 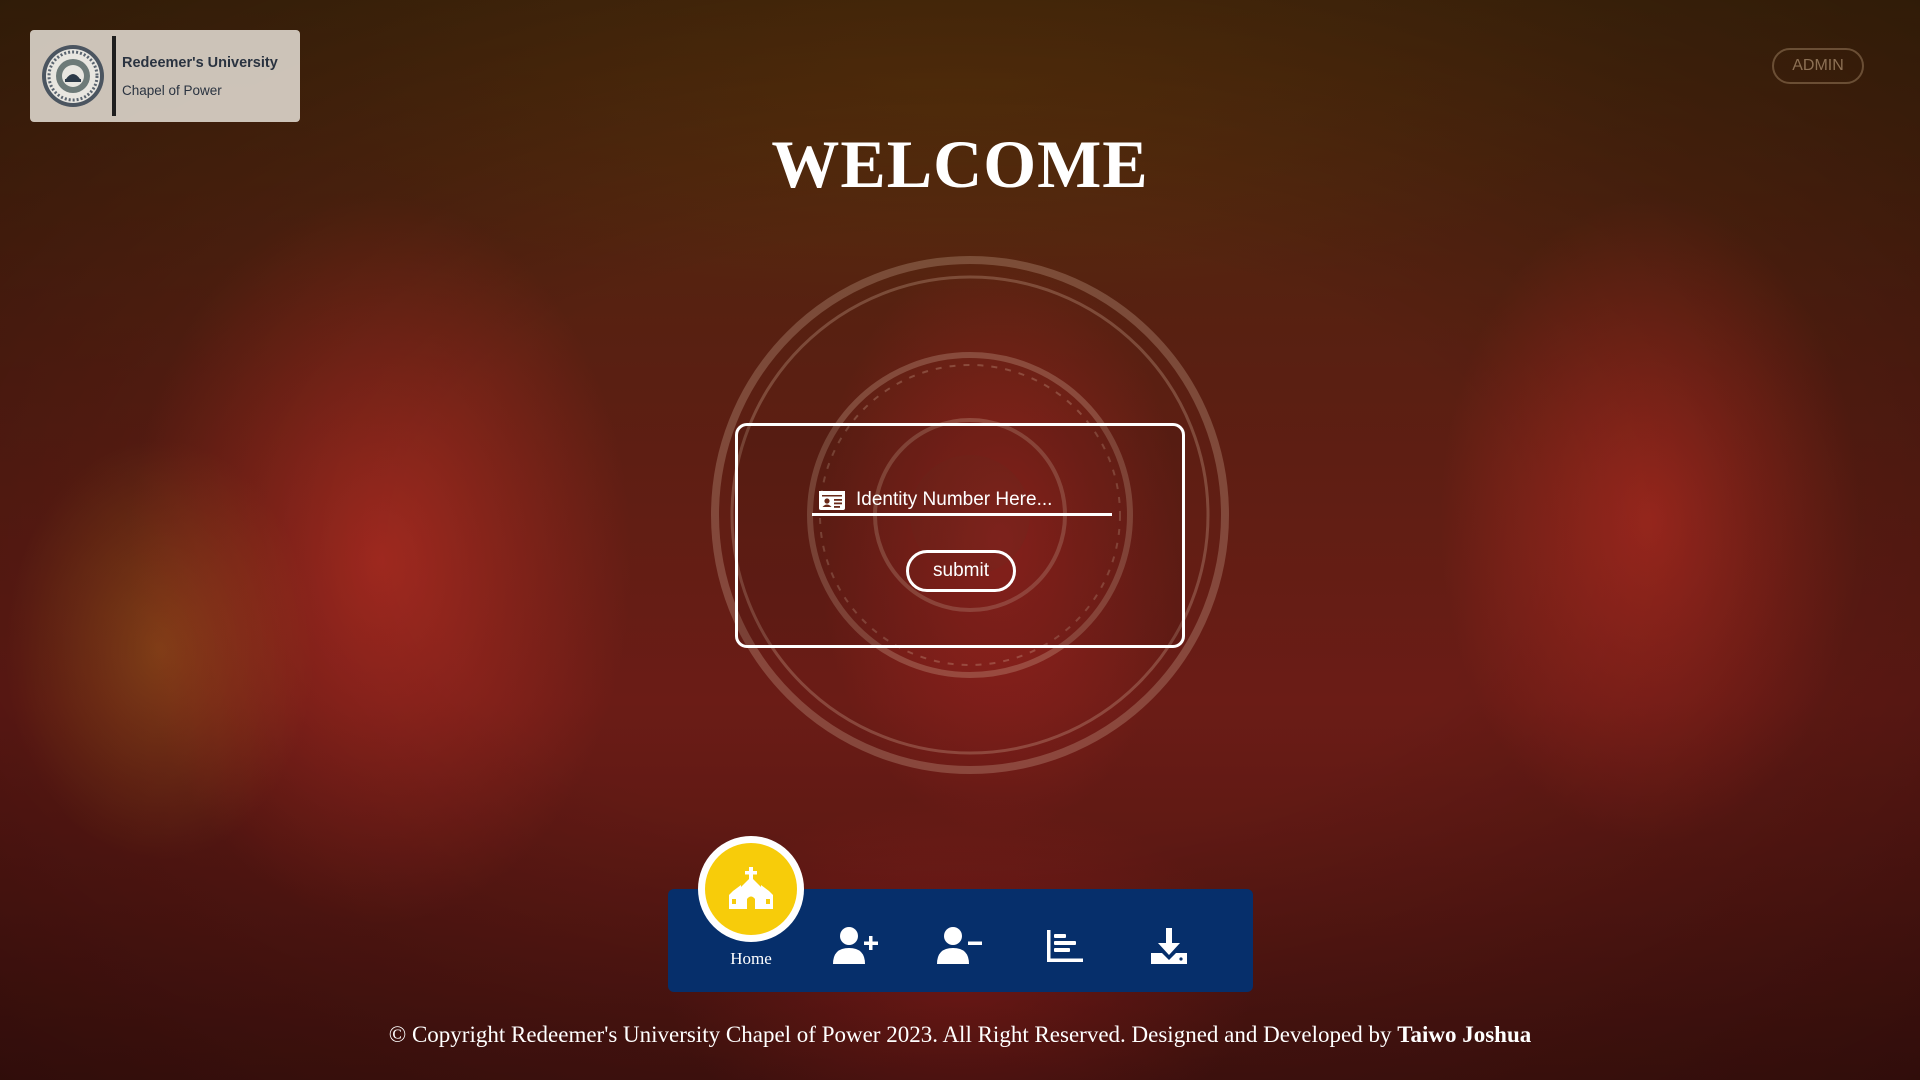 I want to click on brand-name: Redeemer's University, so click(x=200, y=62).